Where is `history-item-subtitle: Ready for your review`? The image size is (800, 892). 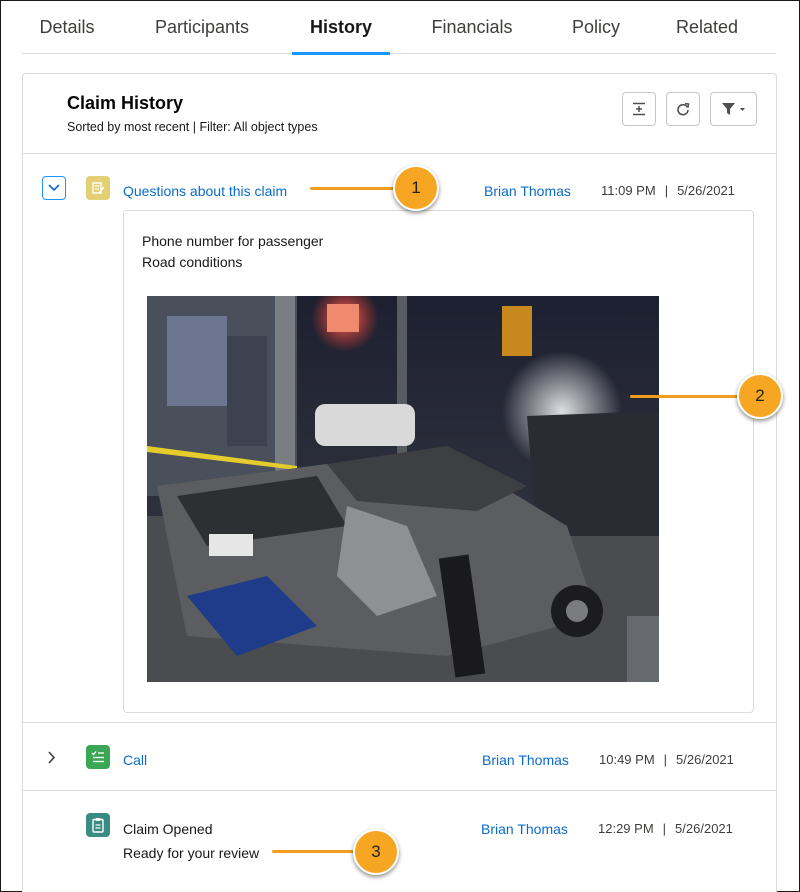 history-item-subtitle: Ready for your review is located at coordinates (191, 853).